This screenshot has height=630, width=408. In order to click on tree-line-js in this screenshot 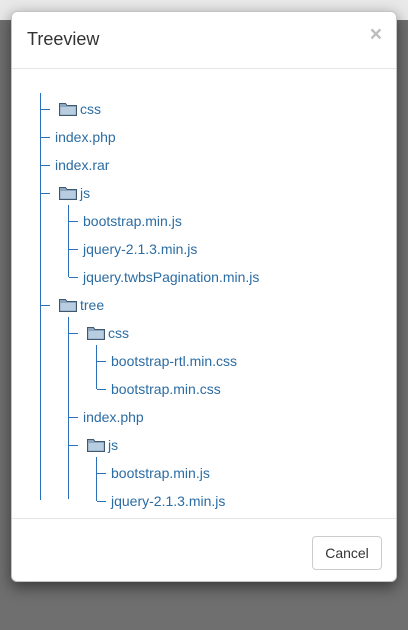, I will do `click(68, 241)`.